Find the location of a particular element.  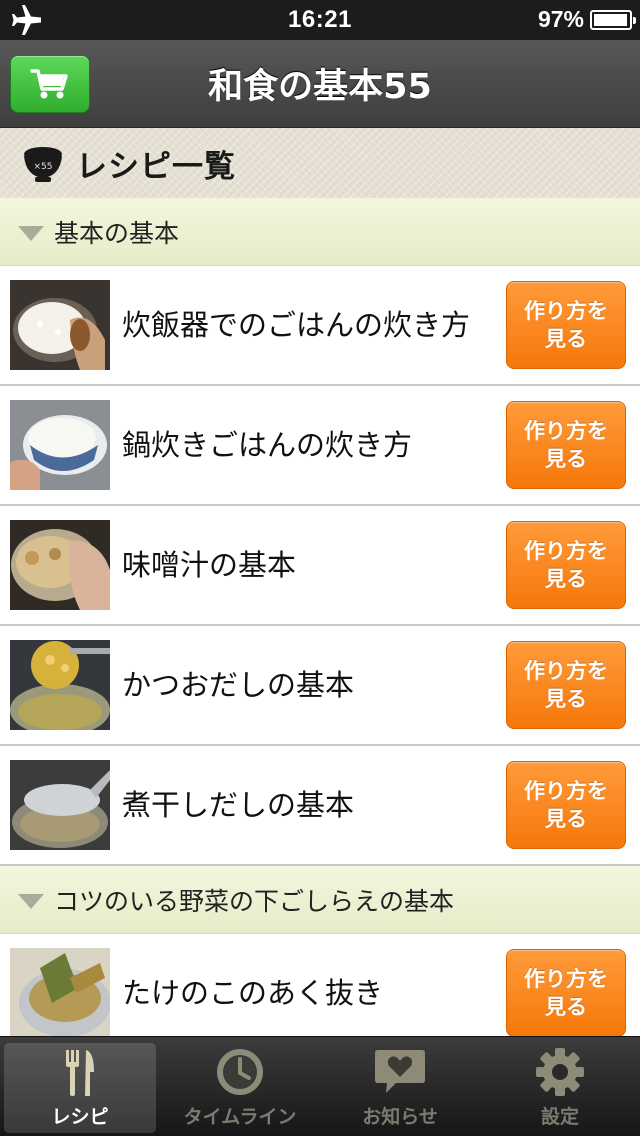

nav-bar: 和食の基本55 is located at coordinates (320, 84).